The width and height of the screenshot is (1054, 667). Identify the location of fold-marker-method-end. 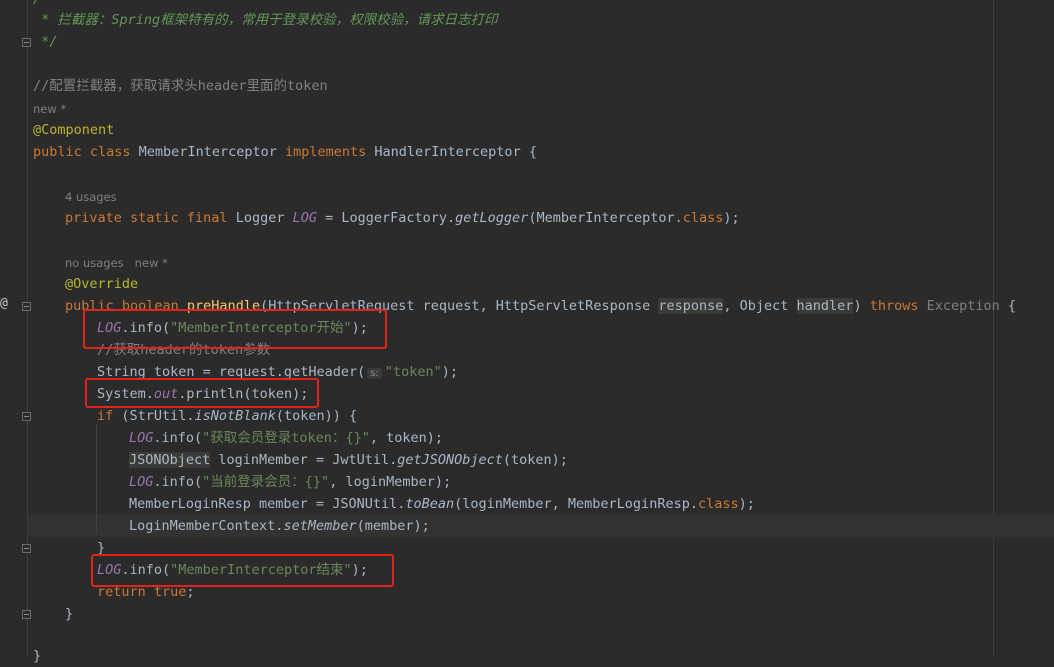
(26, 614).